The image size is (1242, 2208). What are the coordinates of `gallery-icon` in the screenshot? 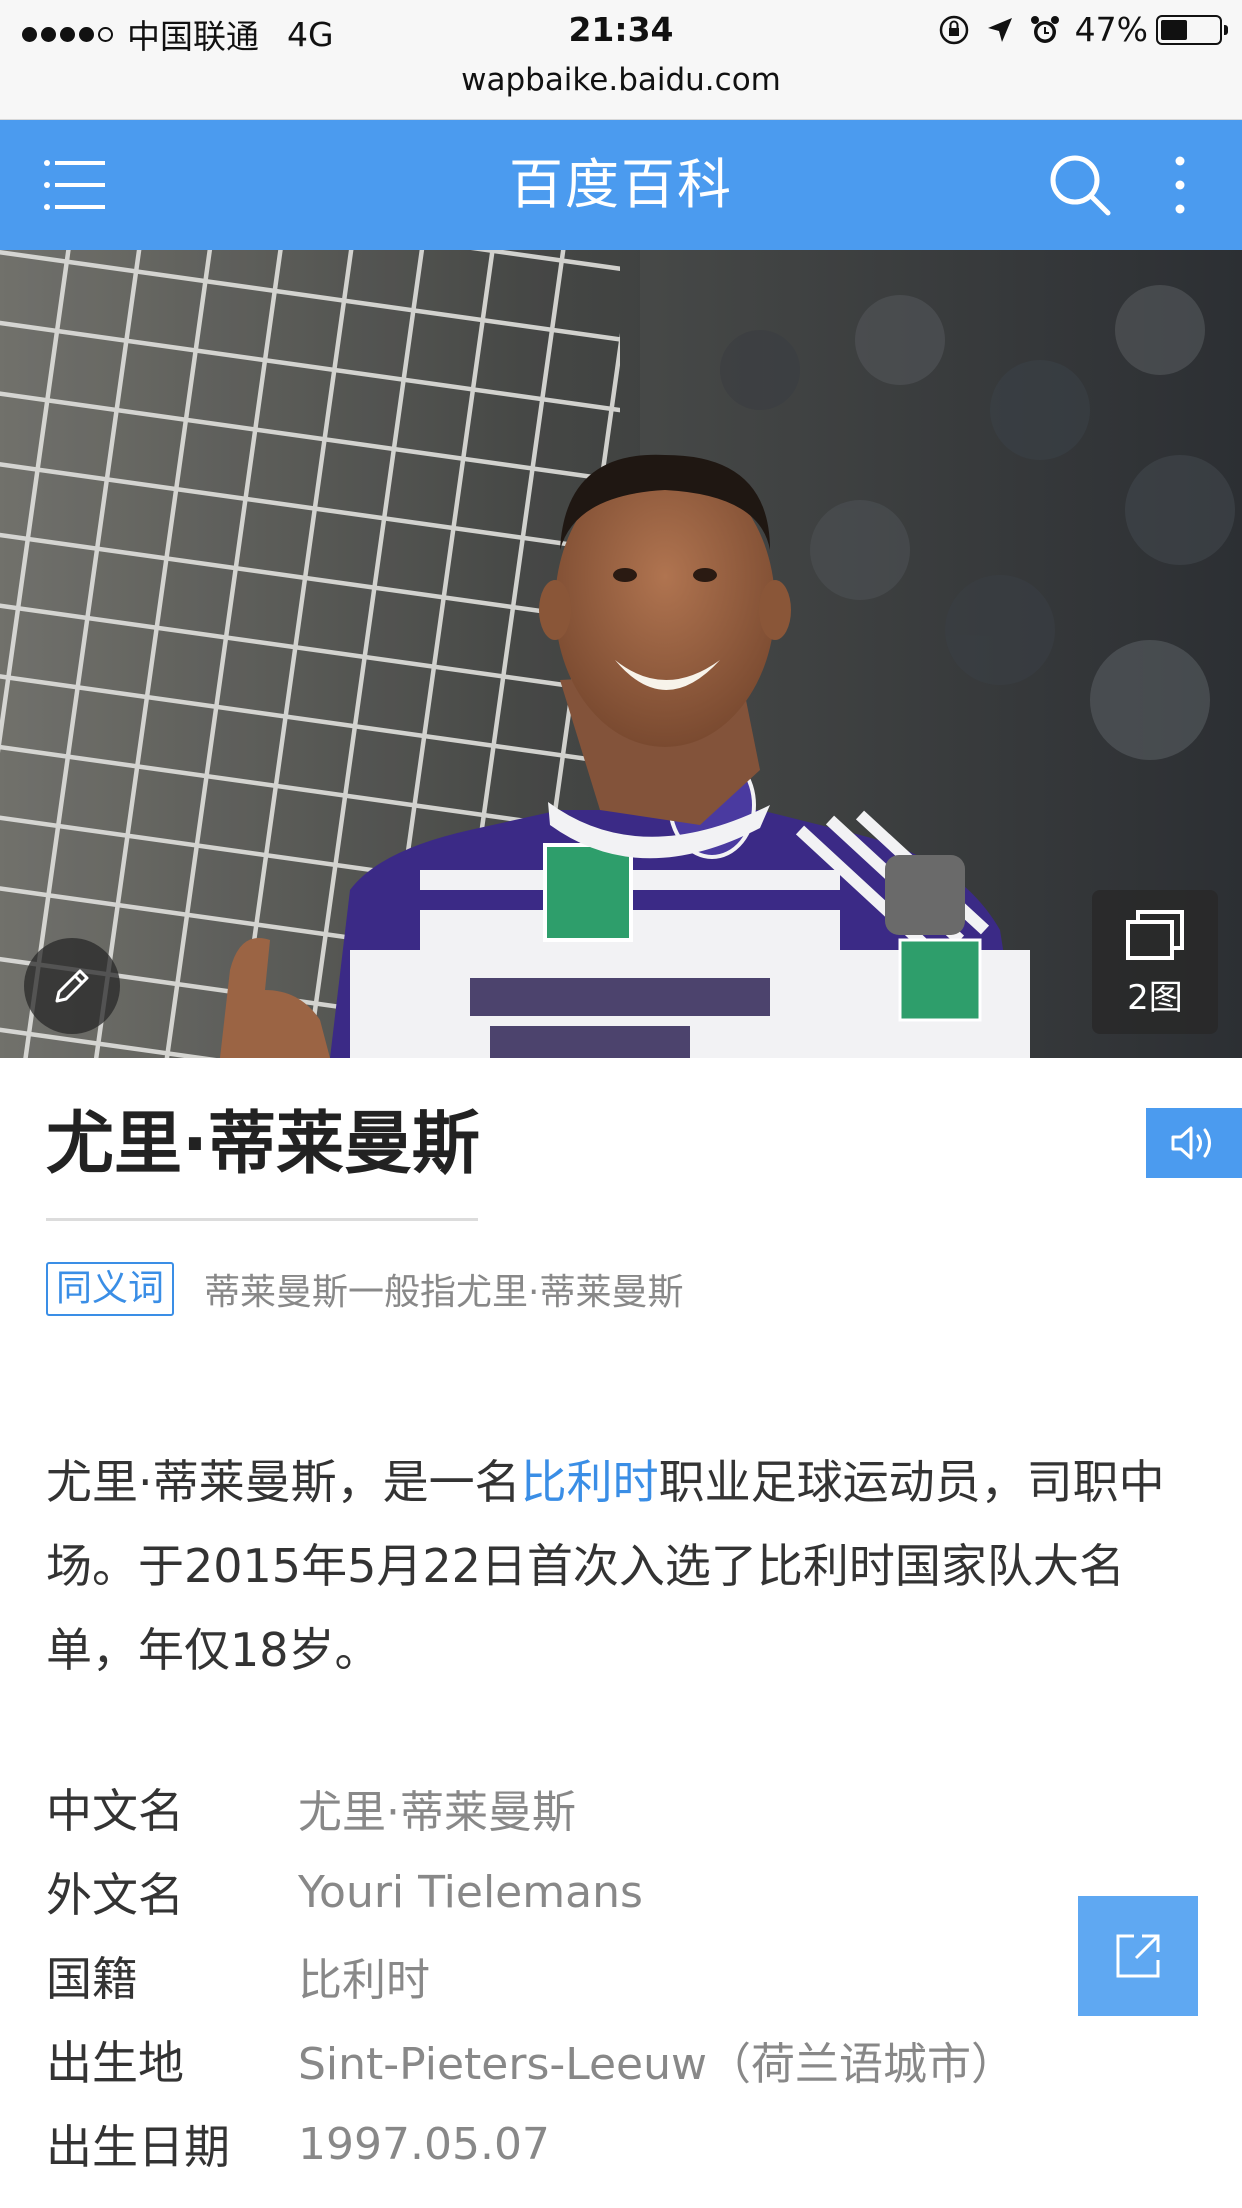 It's located at (1155, 935).